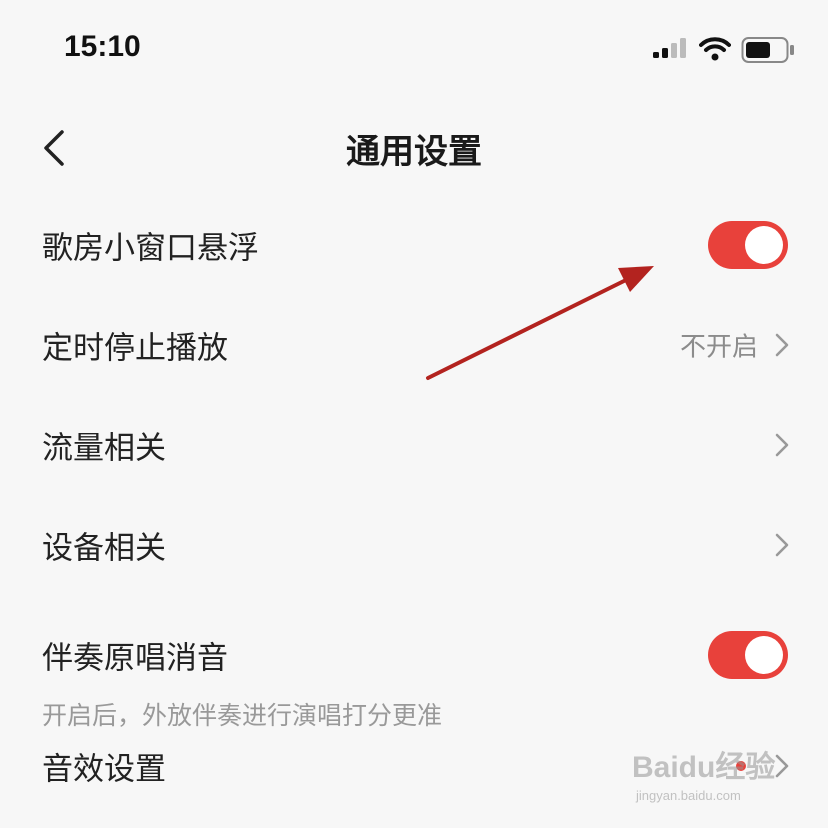 Image resolution: width=828 pixels, height=828 pixels. Describe the element at coordinates (135, 348) in the screenshot. I see `sleep-timer-label: 定时停止播放` at that location.